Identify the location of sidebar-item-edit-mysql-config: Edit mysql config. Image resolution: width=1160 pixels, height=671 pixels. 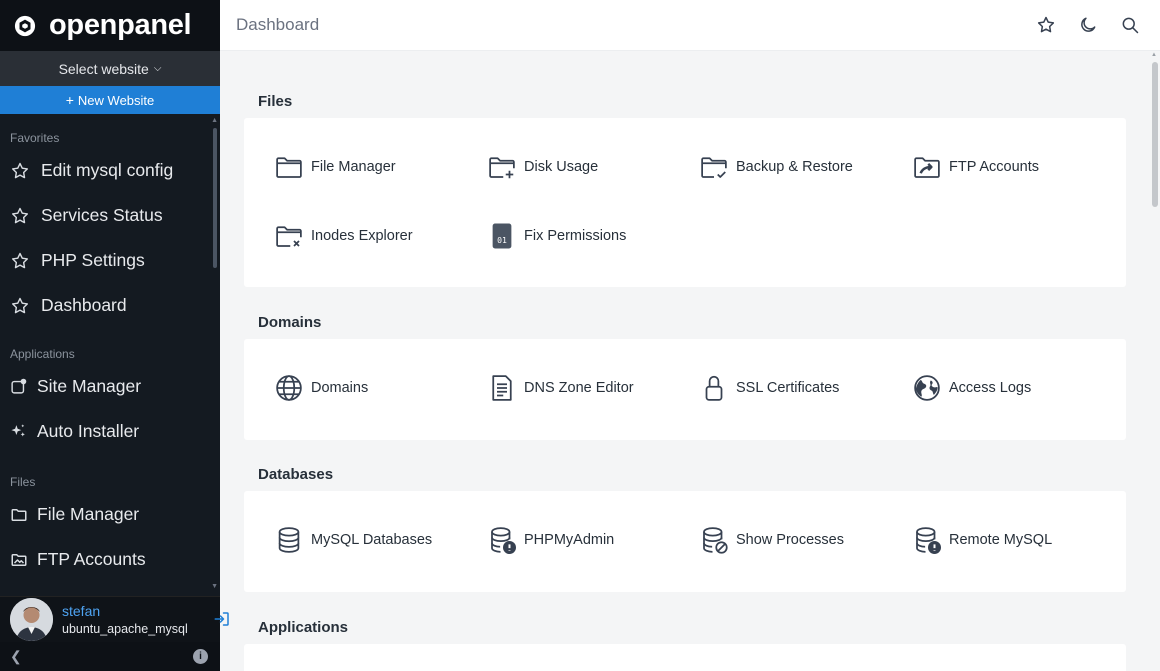
(110, 170).